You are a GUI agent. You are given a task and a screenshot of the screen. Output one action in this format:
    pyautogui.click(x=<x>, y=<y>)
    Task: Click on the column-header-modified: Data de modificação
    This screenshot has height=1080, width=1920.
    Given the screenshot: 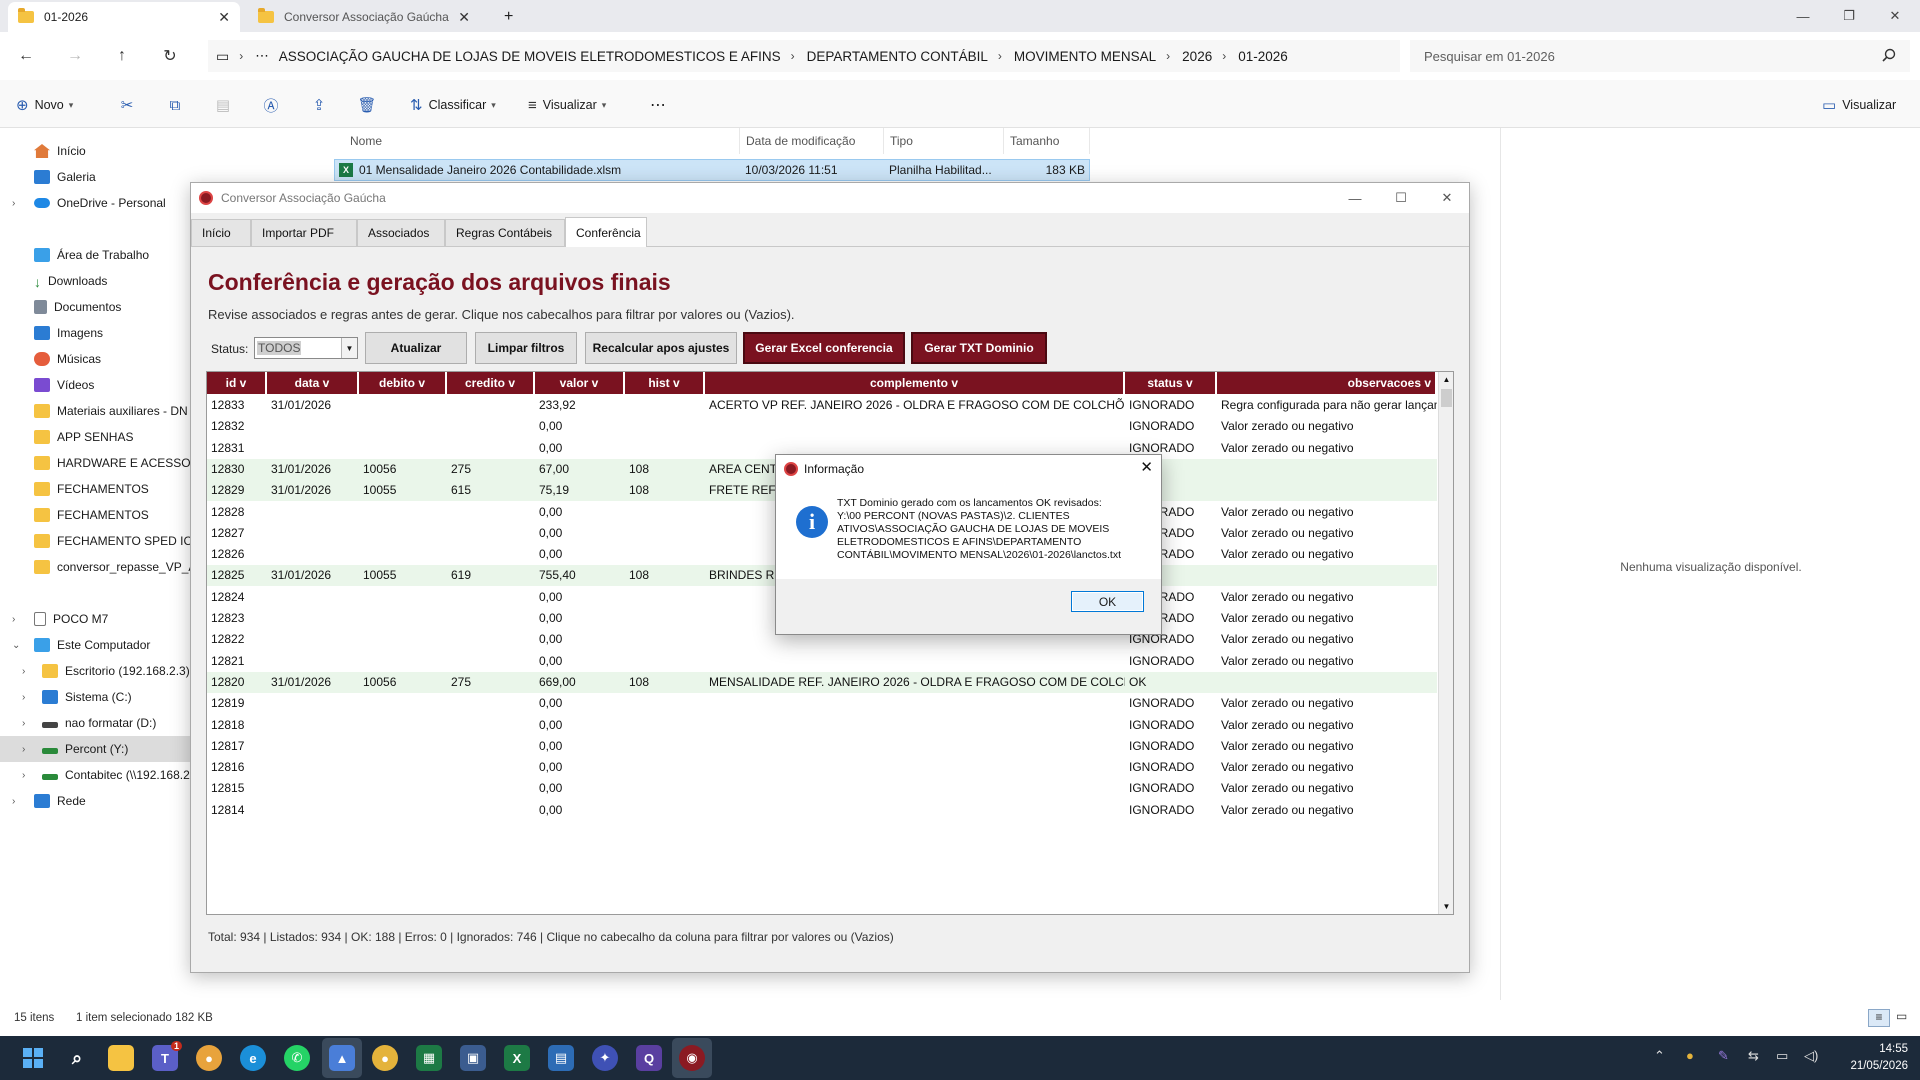 What is the action you would take?
    pyautogui.click(x=812, y=141)
    